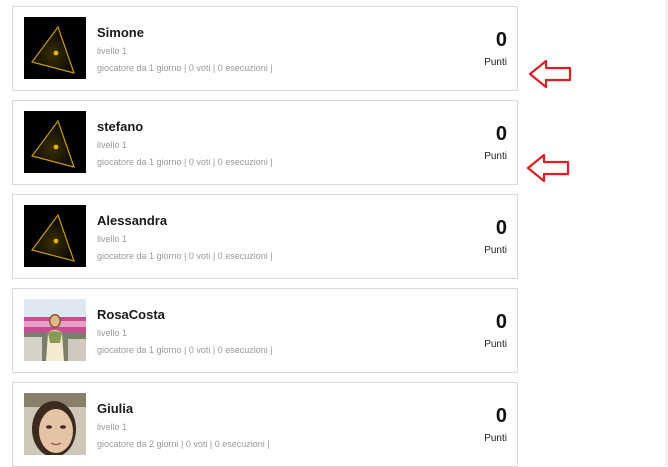 This screenshot has height=467, width=668. I want to click on player-name: Simone, so click(120, 33).